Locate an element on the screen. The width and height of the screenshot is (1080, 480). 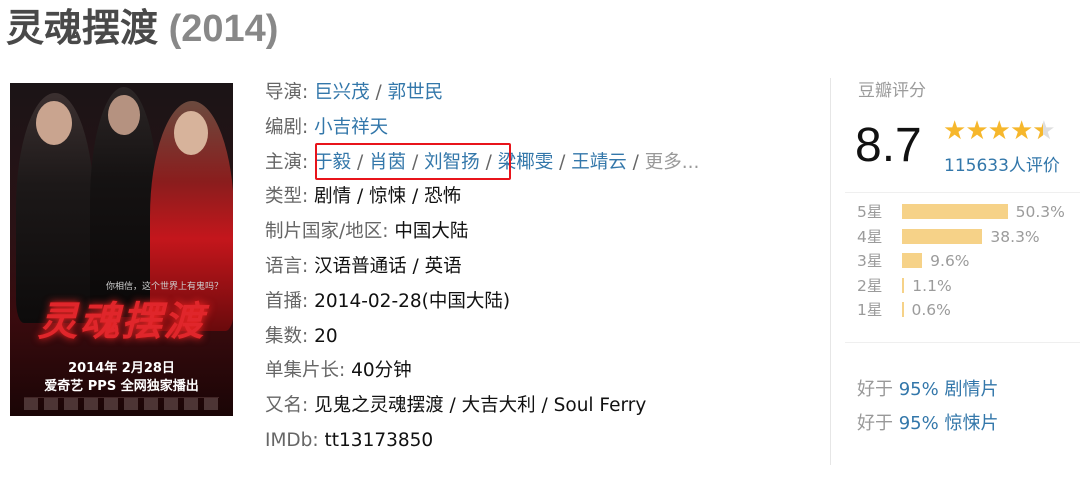
vertical-divider is located at coordinates (830, 271).